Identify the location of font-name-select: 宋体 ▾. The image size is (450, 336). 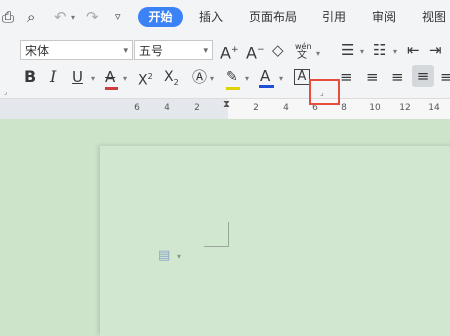
(76, 50).